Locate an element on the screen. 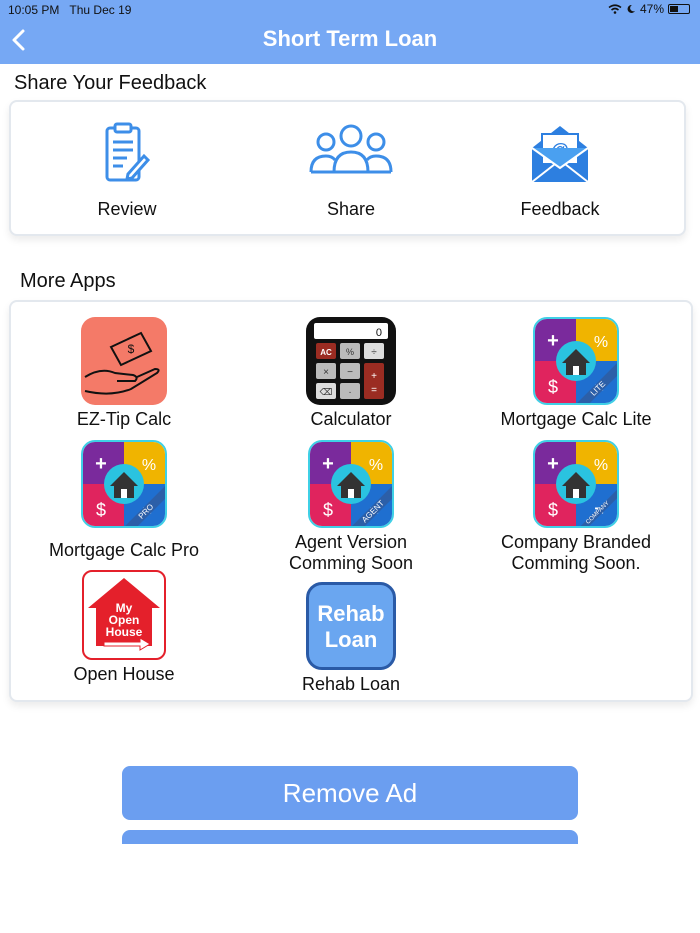  calc-key-decimal: · is located at coordinates (349, 392).